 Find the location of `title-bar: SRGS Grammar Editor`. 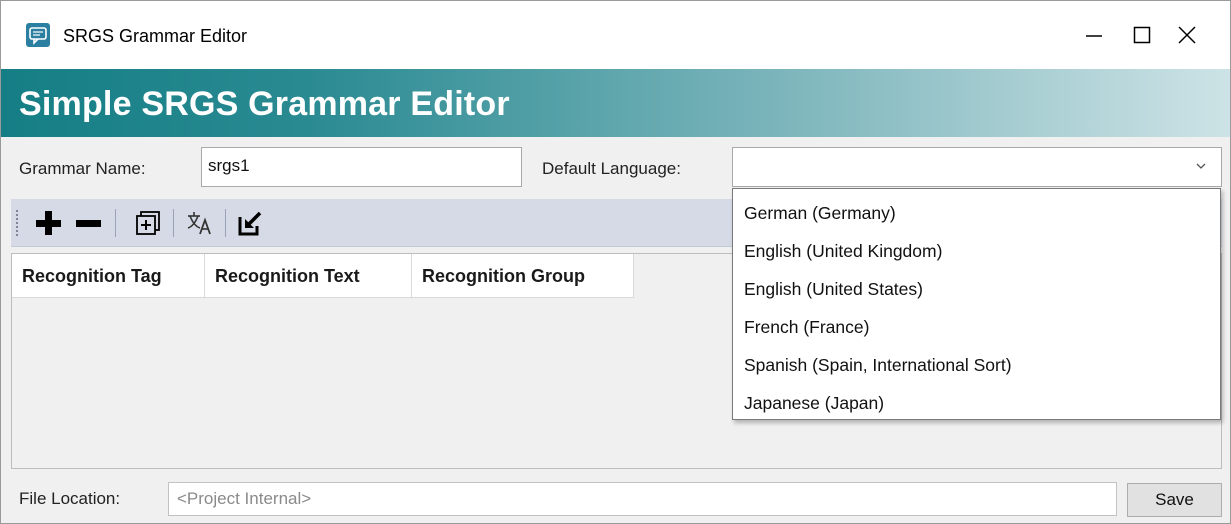

title-bar: SRGS Grammar Editor is located at coordinates (615, 35).